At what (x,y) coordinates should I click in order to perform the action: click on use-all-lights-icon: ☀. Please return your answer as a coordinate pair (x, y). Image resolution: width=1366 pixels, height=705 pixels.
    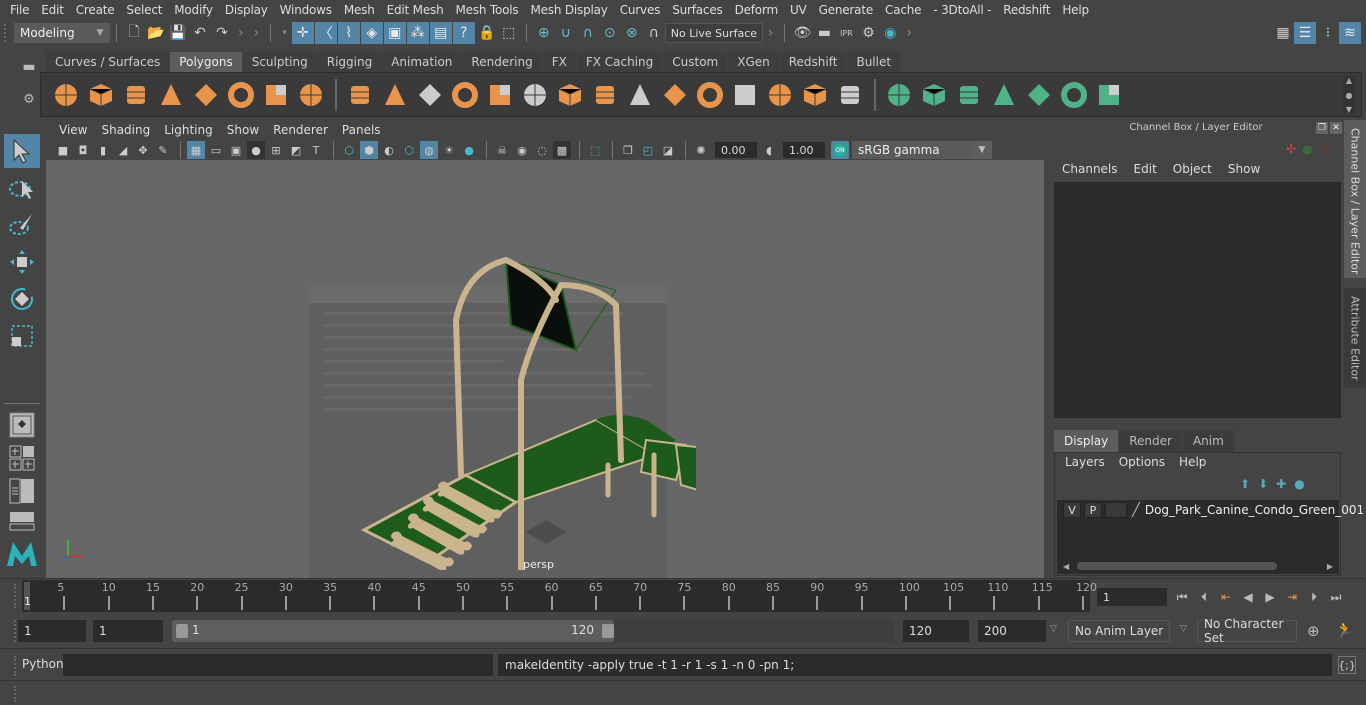
    Looking at the image, I should click on (449, 150).